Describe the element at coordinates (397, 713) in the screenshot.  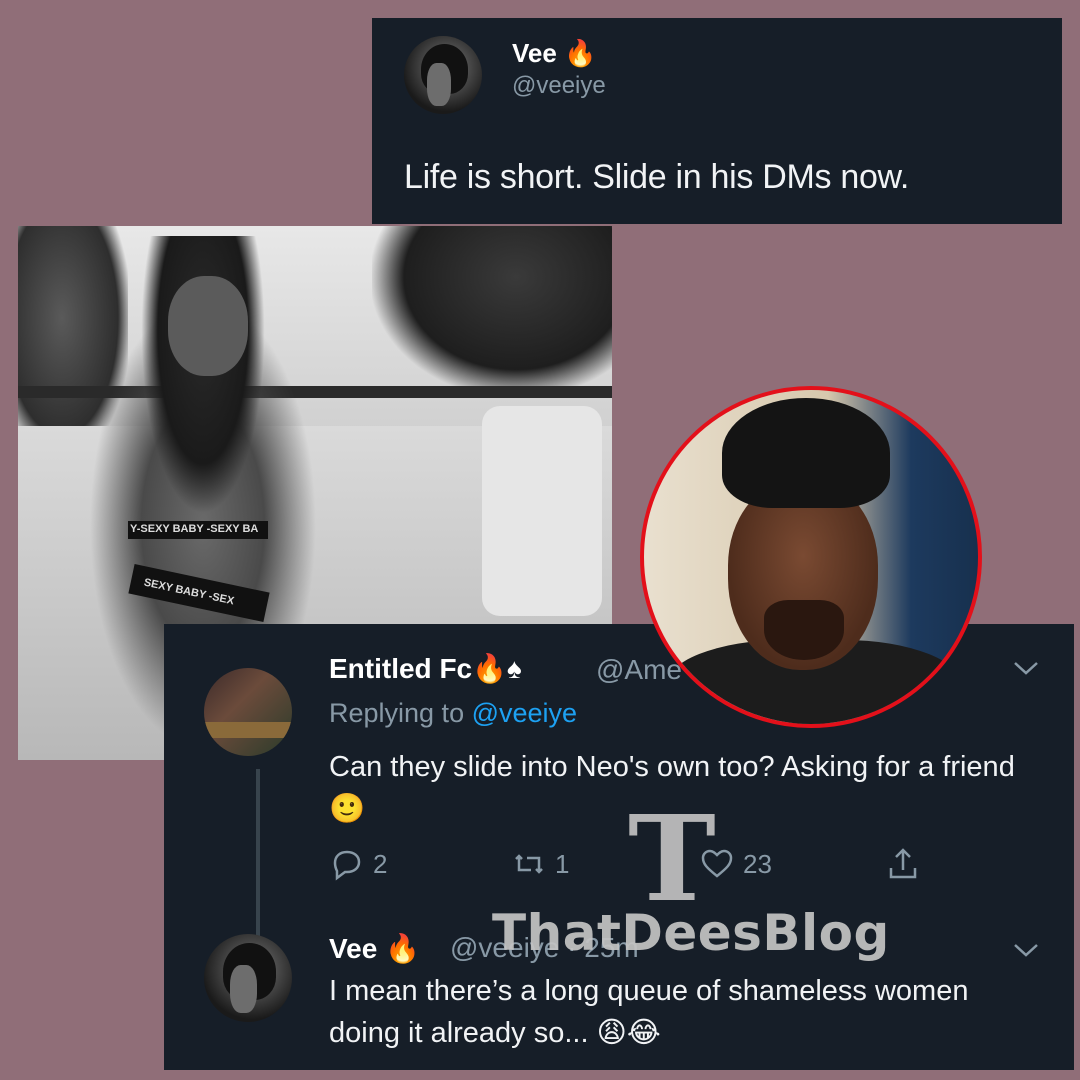
I see `replying-to-label: Replying to` at that location.